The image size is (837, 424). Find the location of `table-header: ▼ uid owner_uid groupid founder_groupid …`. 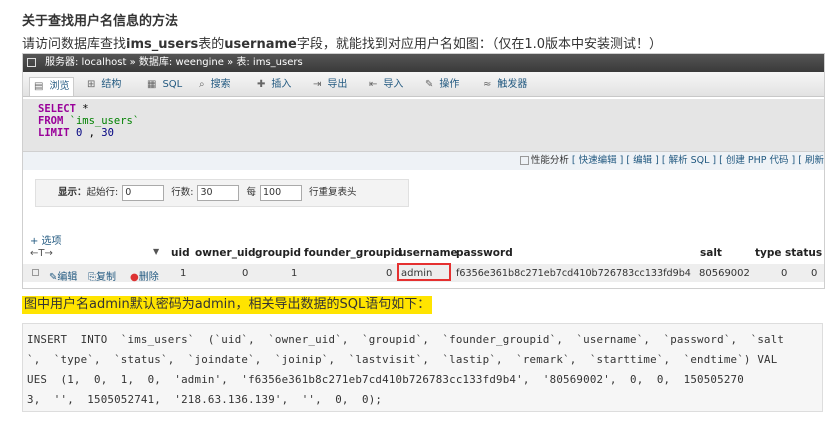

table-header: ▼ uid owner_uid groupid founder_groupid … is located at coordinates (423, 255).